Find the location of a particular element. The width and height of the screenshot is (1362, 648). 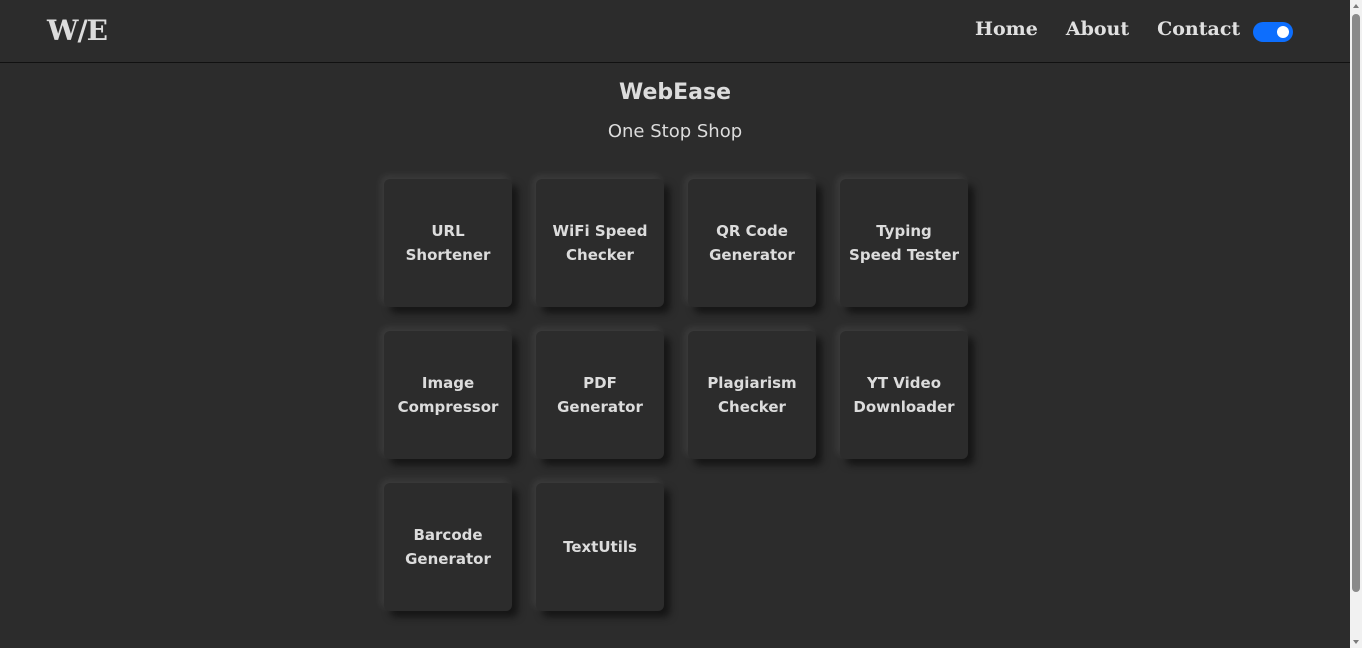

brand-logo: W/E is located at coordinates (77, 30).